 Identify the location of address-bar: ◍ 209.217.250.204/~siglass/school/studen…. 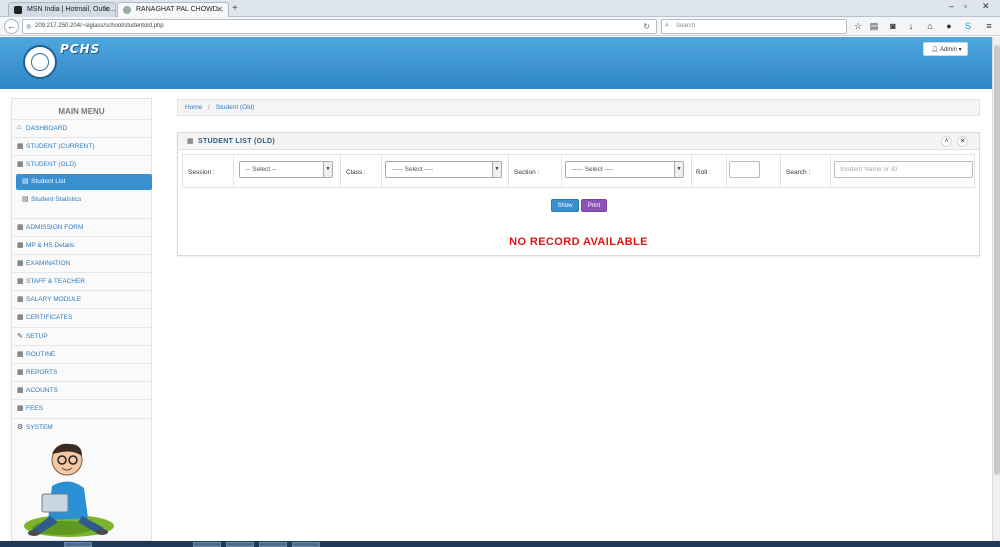
(339, 26).